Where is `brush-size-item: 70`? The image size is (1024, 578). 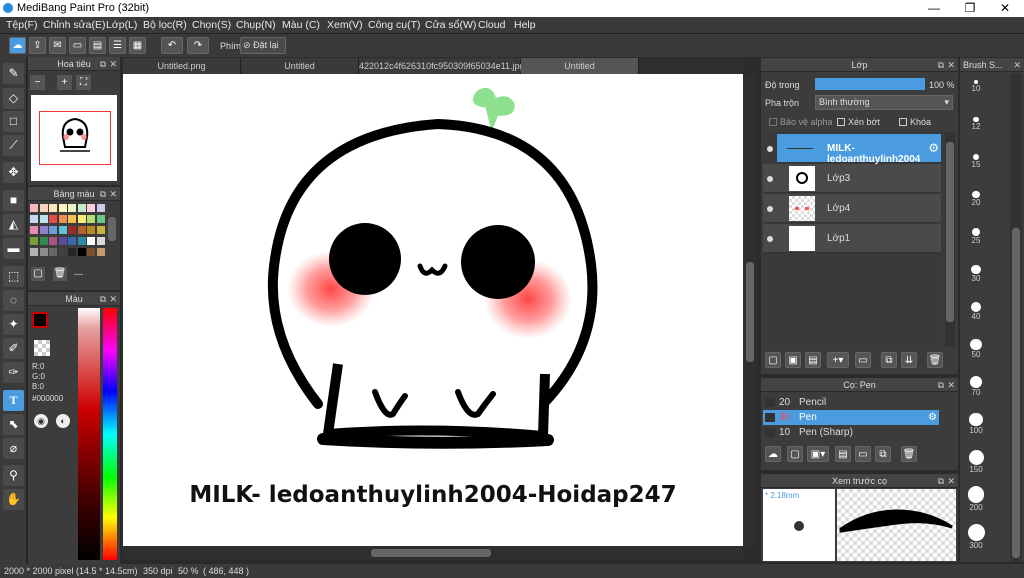 brush-size-item: 70 is located at coordinates (976, 385).